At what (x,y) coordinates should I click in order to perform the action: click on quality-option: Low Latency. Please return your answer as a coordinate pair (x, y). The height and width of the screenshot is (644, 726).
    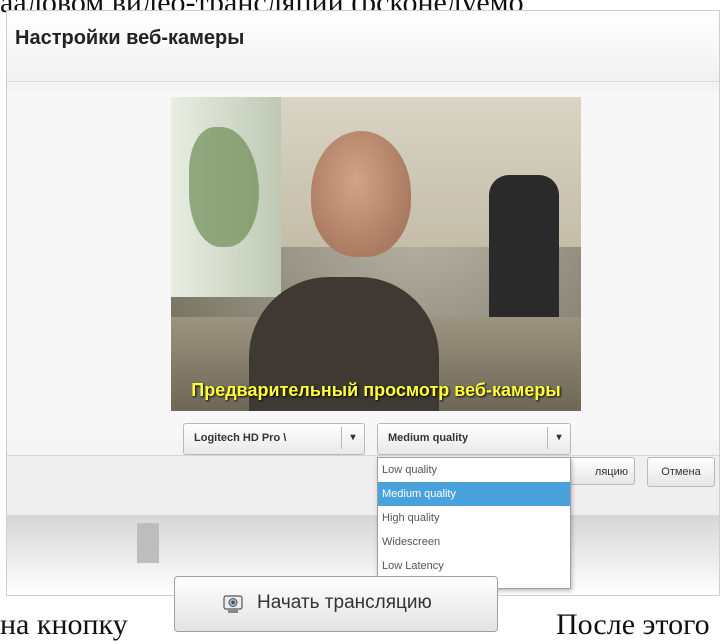
    Looking at the image, I should click on (474, 566).